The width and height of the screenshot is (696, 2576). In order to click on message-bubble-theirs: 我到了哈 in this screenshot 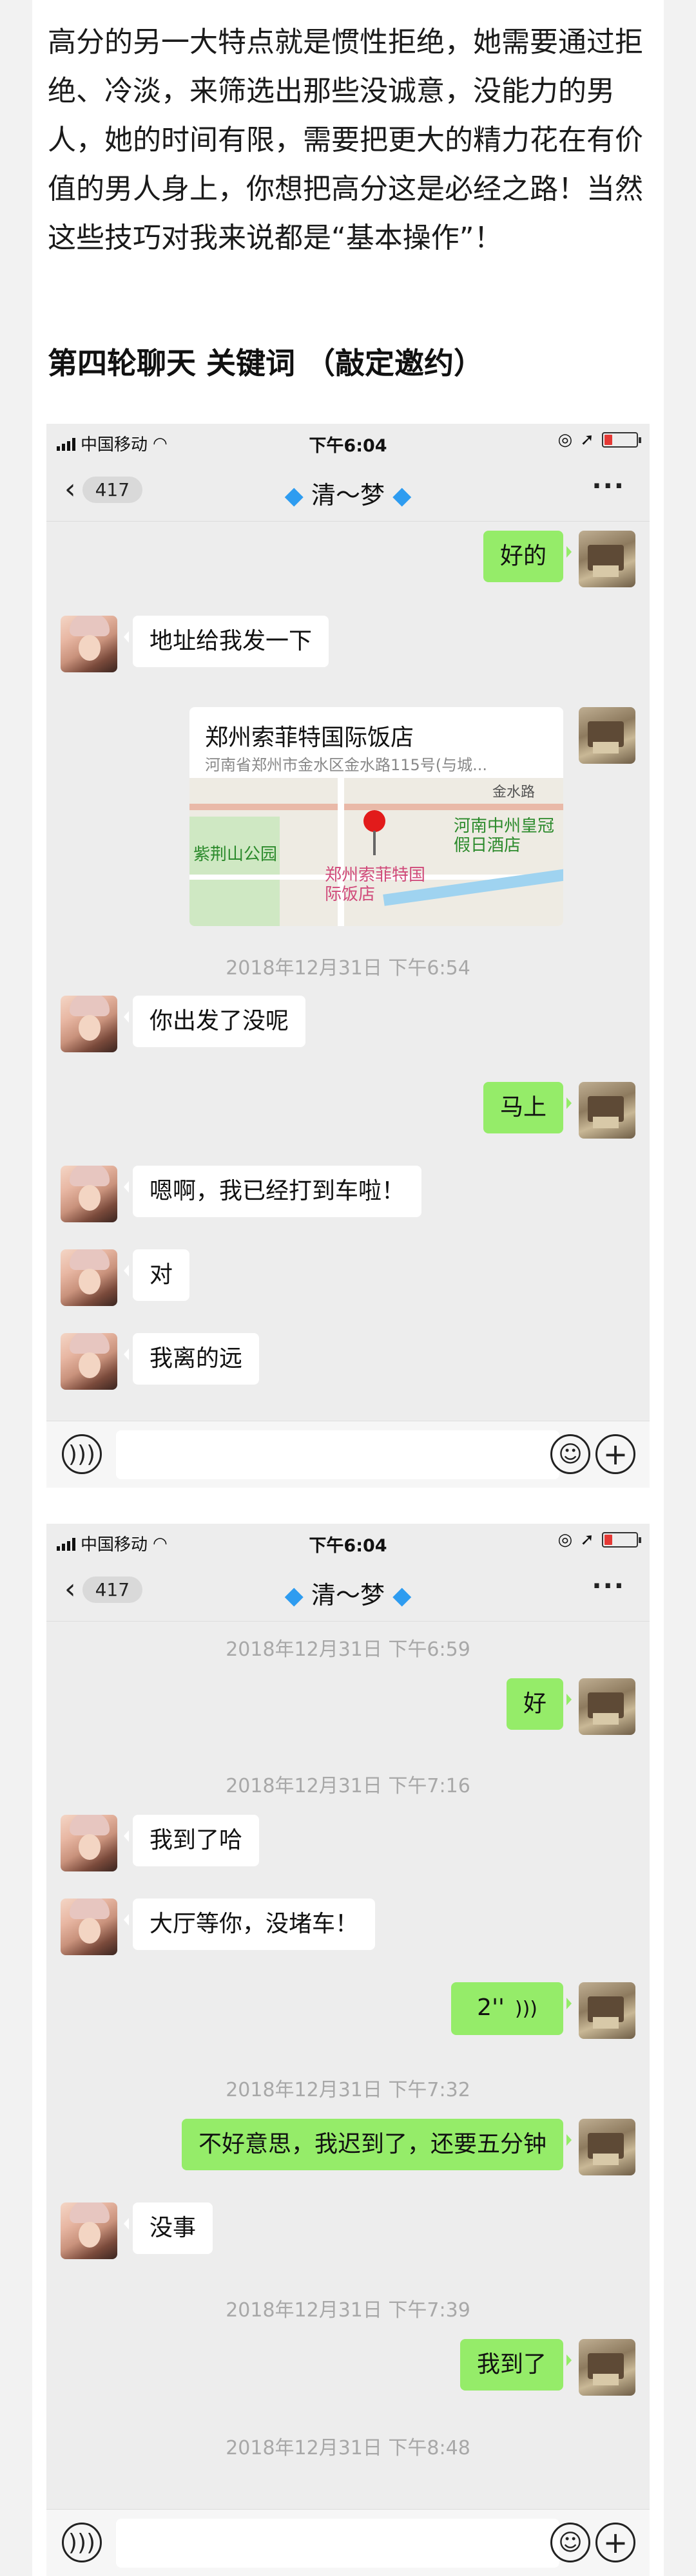, I will do `click(191, 1841)`.